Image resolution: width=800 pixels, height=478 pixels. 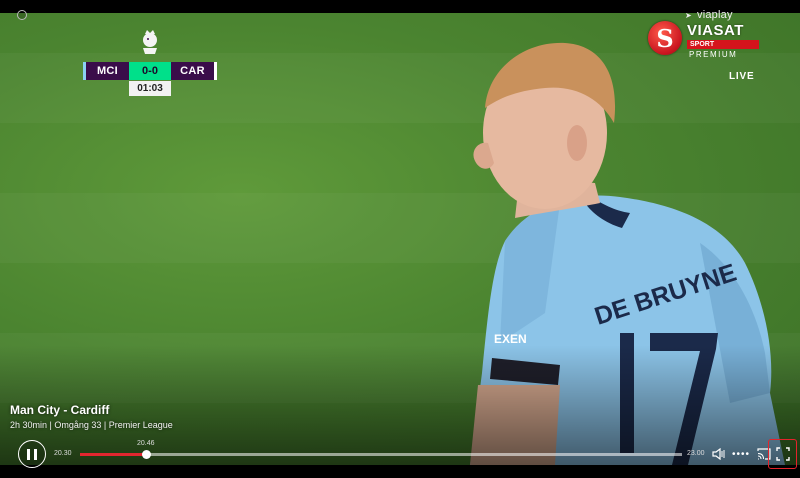 What do you see at coordinates (146, 443) in the screenshot?
I see `hover-time: 20.46` at bounding box center [146, 443].